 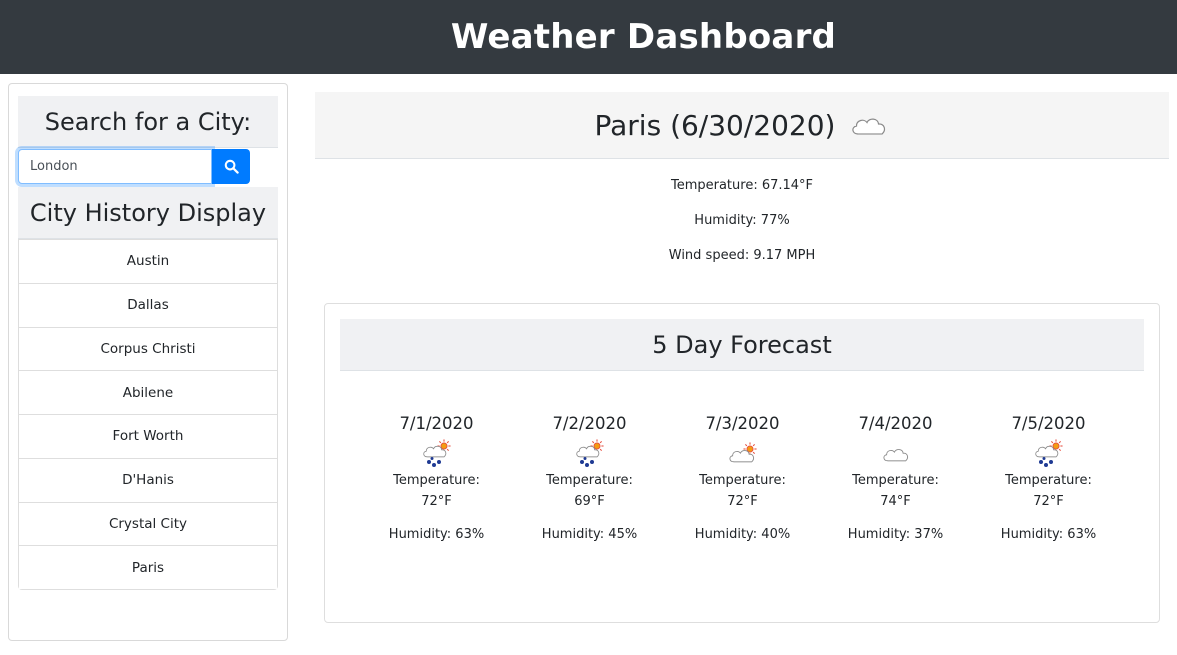 I want to click on forecast-humidity: Humidity: 45%, so click(x=589, y=534).